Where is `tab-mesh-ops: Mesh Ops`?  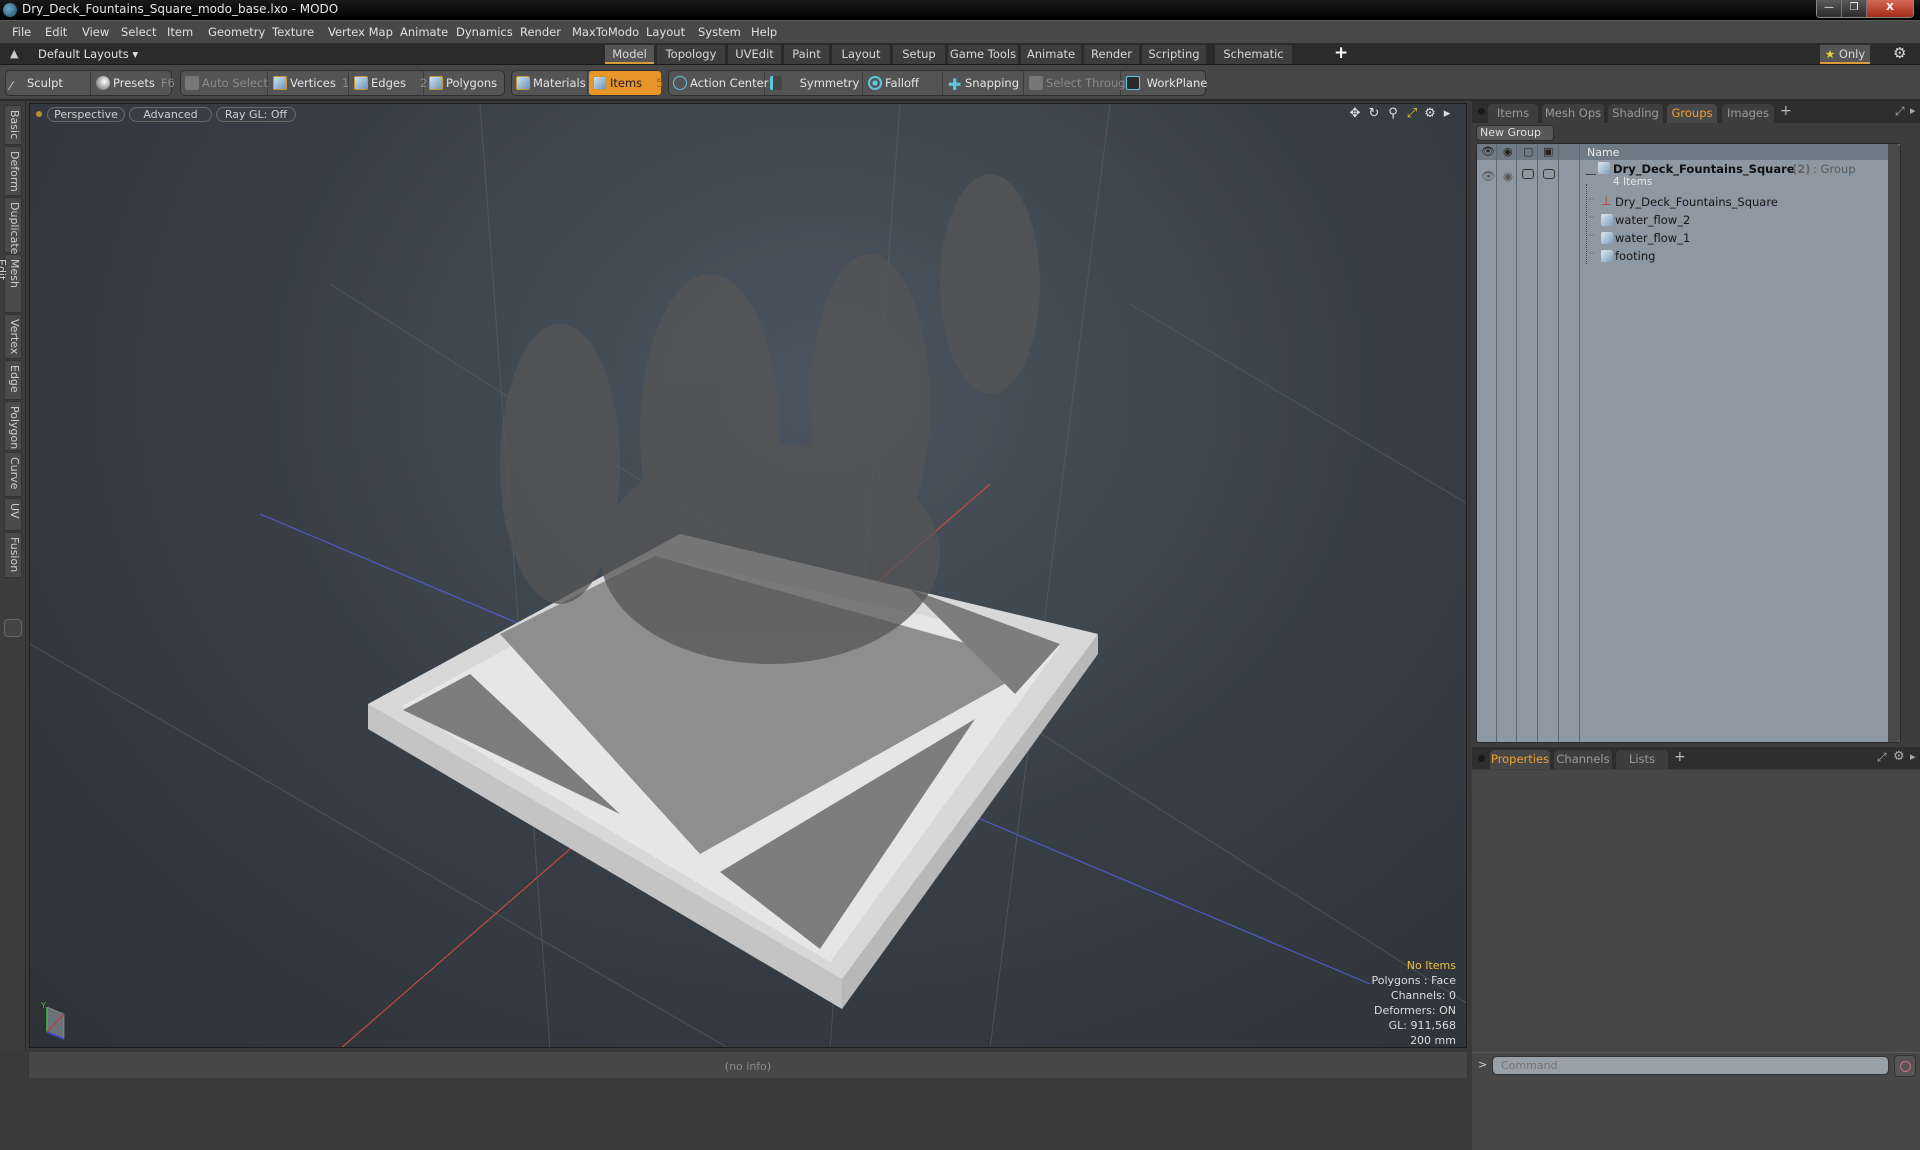
tab-mesh-ops: Mesh Ops is located at coordinates (1573, 113).